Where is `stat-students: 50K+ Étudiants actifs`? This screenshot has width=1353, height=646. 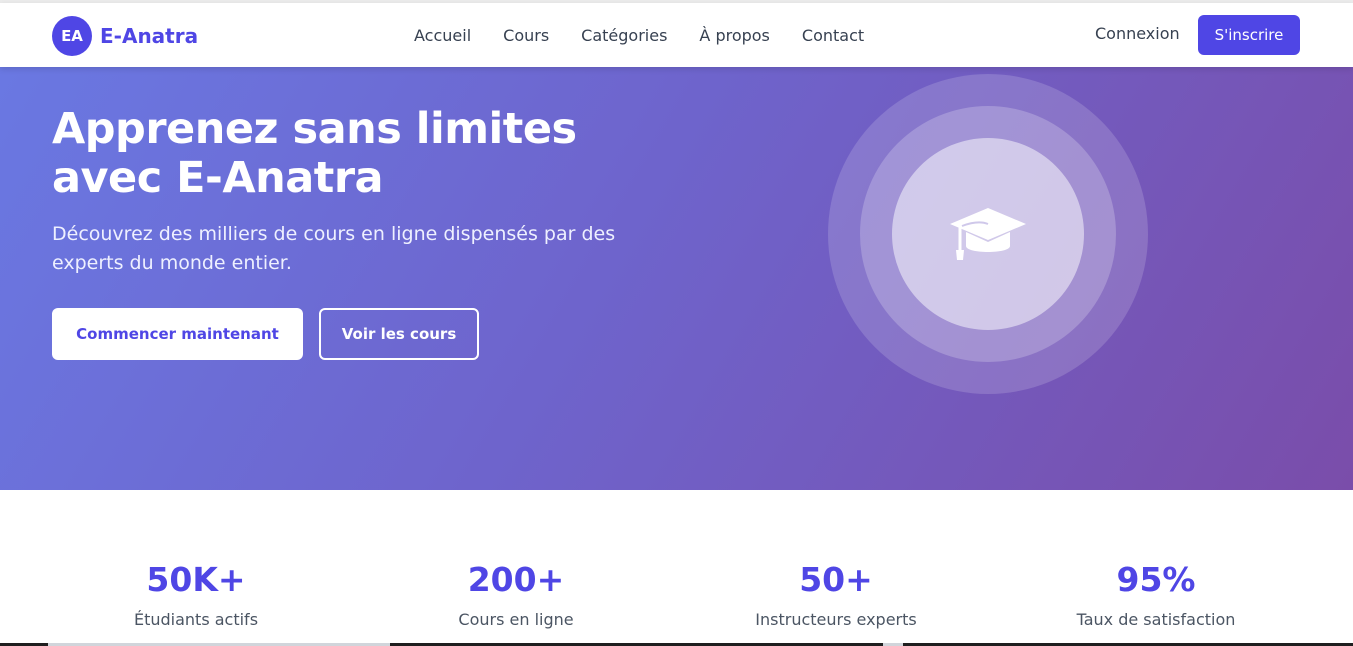 stat-students: 50K+ Étudiants actifs is located at coordinates (196, 594).